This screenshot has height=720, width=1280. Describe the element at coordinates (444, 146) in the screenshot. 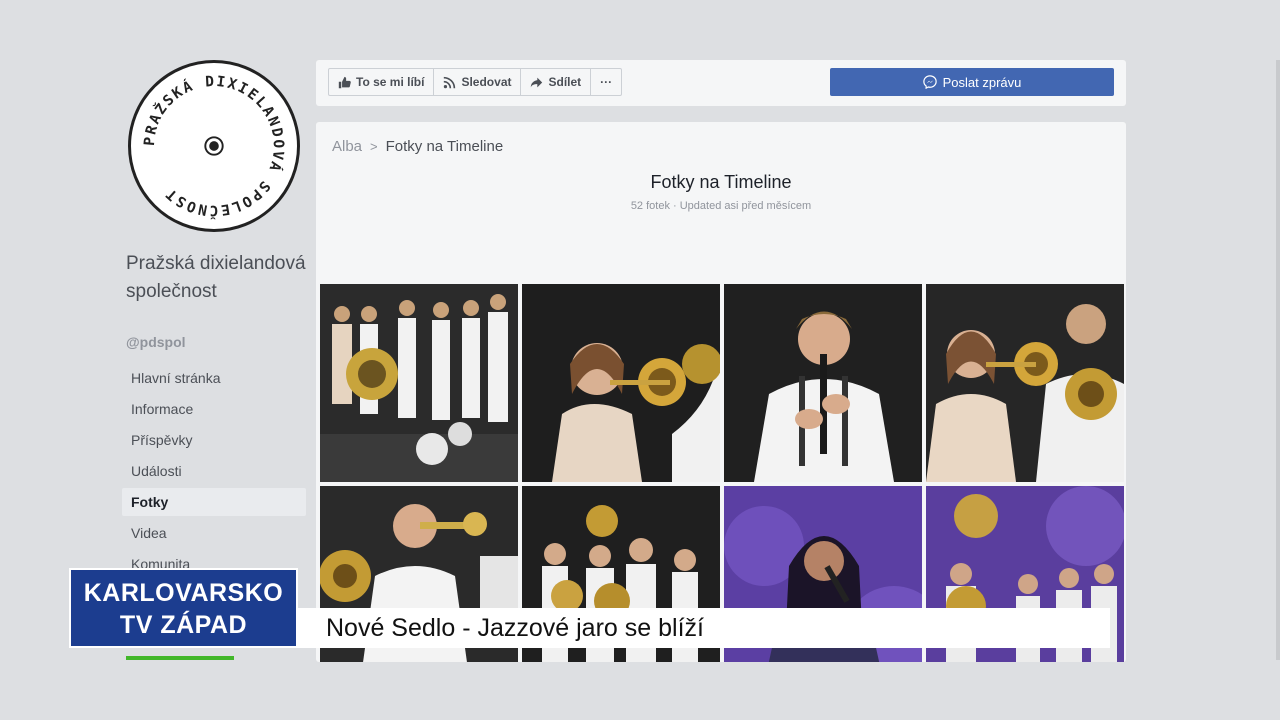

I see `breadcrumb-current: Fotky na Timeline` at that location.